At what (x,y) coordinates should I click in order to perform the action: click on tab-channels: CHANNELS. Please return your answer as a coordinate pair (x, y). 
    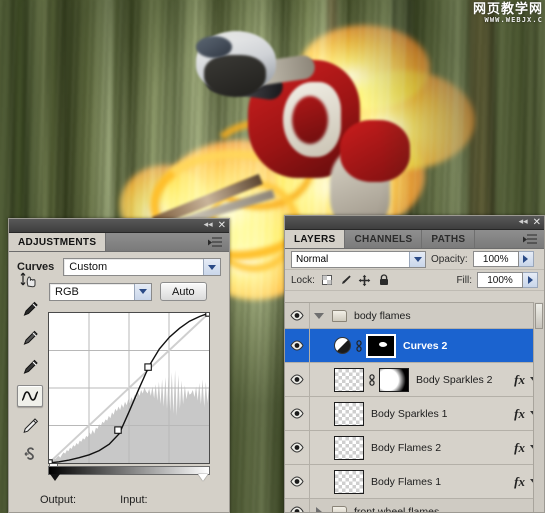
    Looking at the image, I should click on (384, 239).